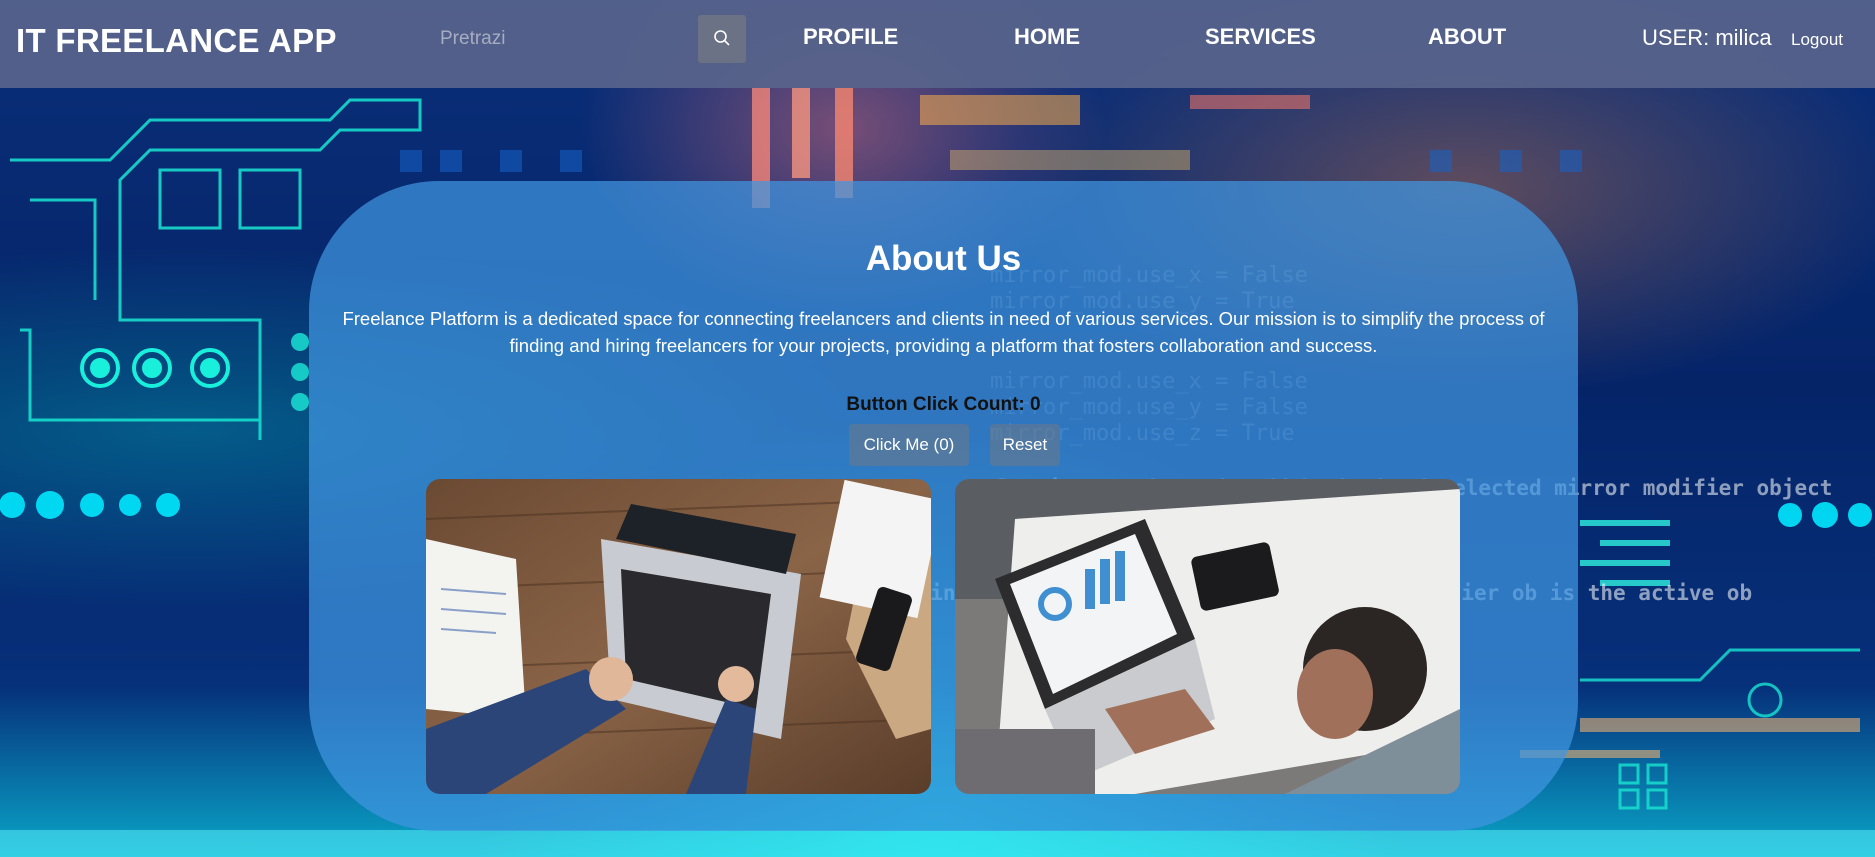 Image resolution: width=1875 pixels, height=857 pixels. What do you see at coordinates (943, 404) in the screenshot?
I see `click-count-text: Button Click Count: 0` at bounding box center [943, 404].